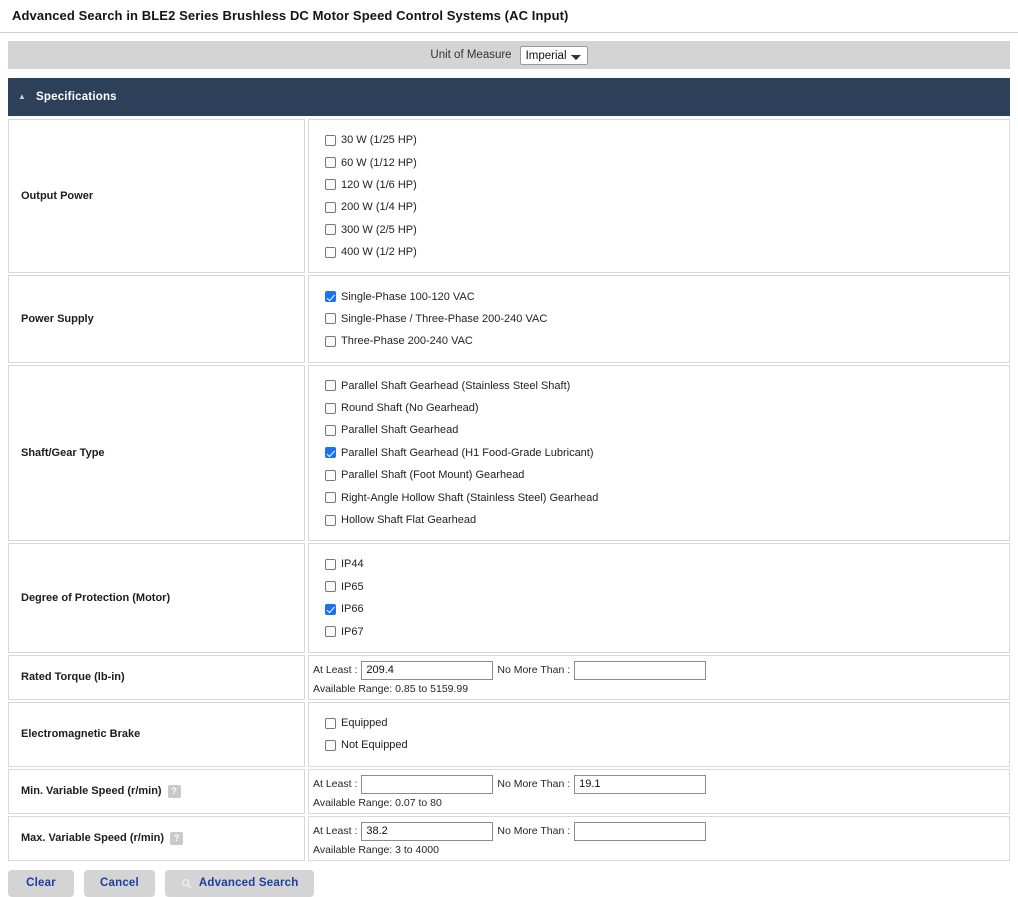 The width and height of the screenshot is (1018, 897). I want to click on checkbox-item: Three-Phase 200-240 VAC, so click(667, 341).